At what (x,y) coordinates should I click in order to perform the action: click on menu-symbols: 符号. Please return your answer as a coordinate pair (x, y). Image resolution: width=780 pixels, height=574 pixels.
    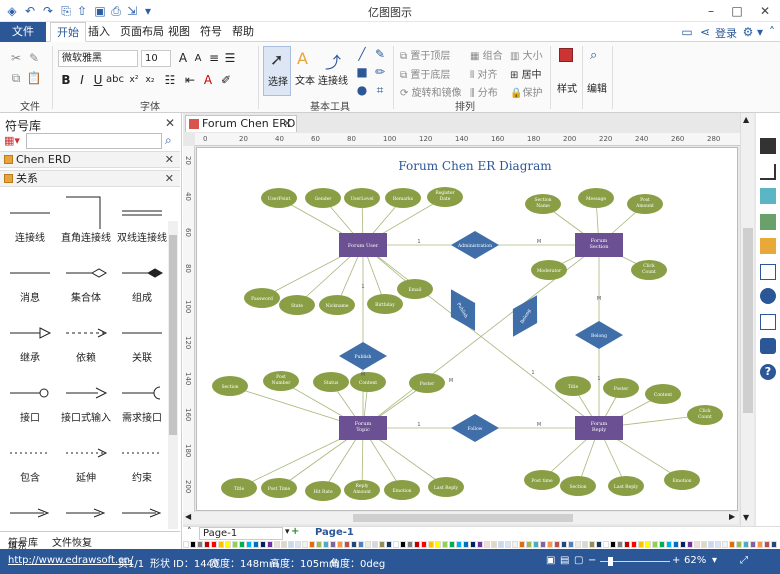
    Looking at the image, I should click on (211, 32).